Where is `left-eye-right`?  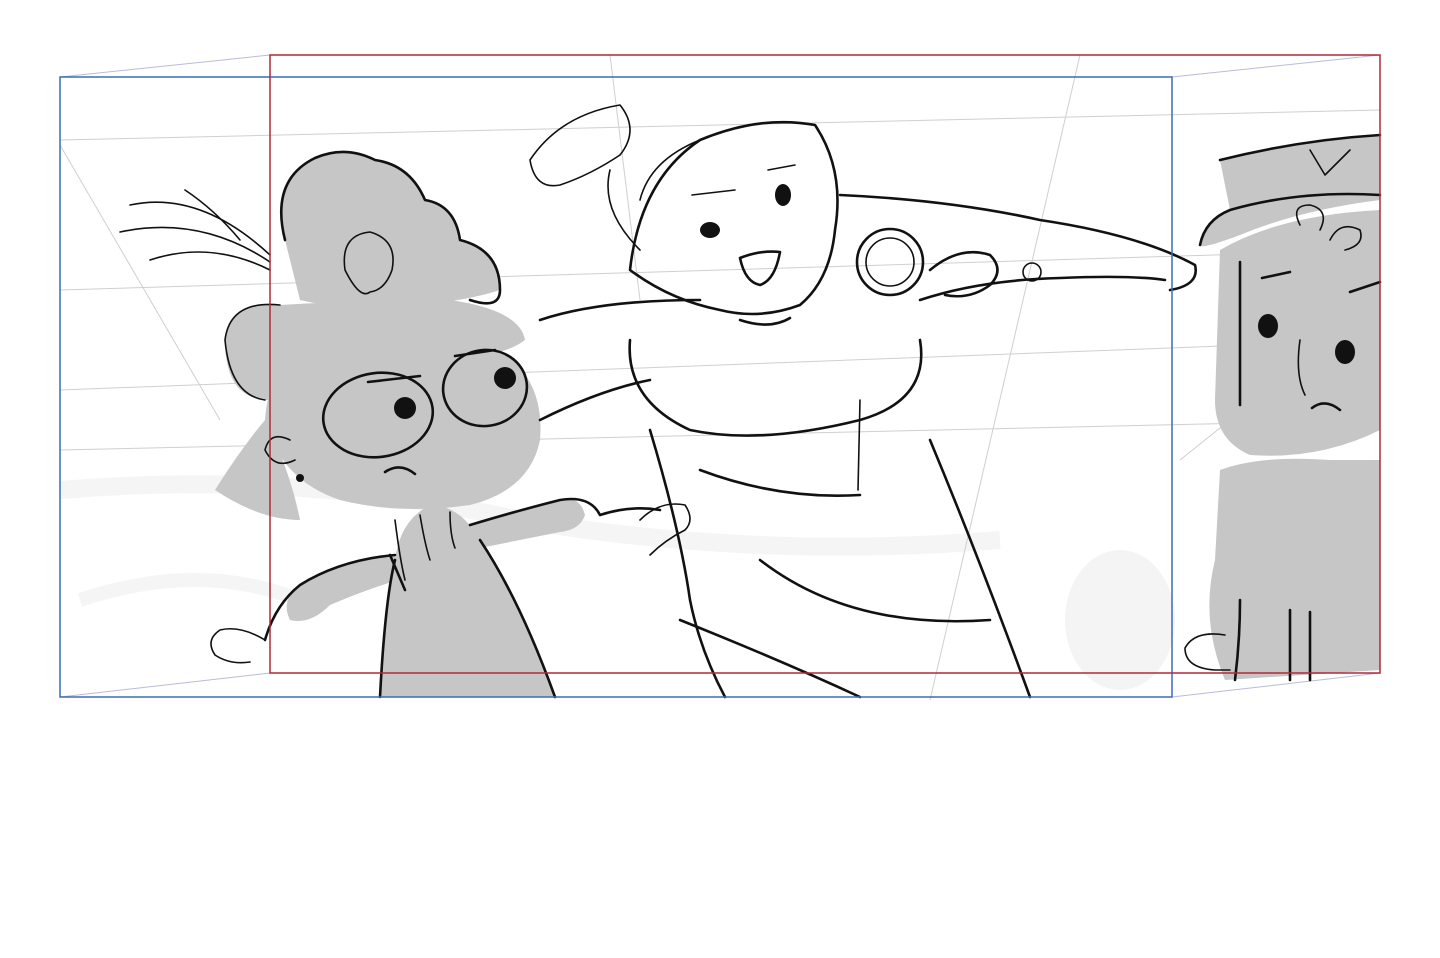
left-eye-right is located at coordinates (505, 378).